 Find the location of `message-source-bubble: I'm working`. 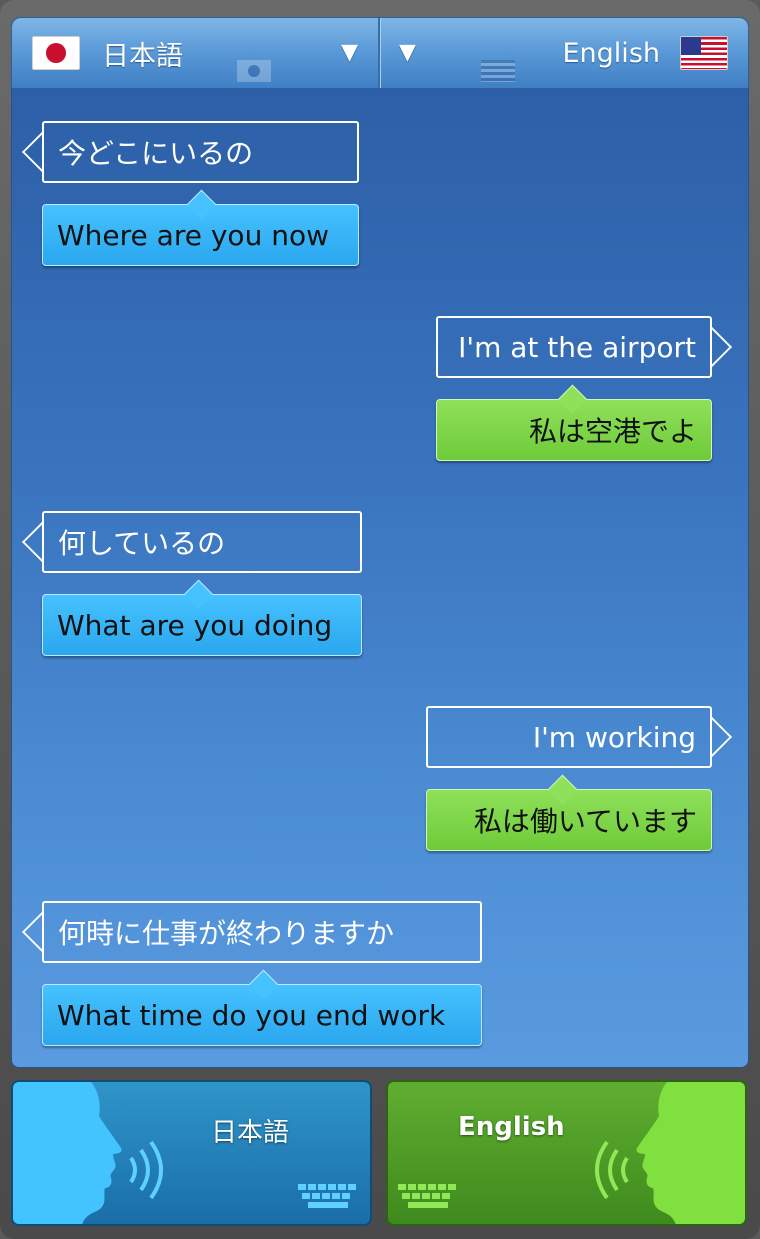

message-source-bubble: I'm working is located at coordinates (569, 737).